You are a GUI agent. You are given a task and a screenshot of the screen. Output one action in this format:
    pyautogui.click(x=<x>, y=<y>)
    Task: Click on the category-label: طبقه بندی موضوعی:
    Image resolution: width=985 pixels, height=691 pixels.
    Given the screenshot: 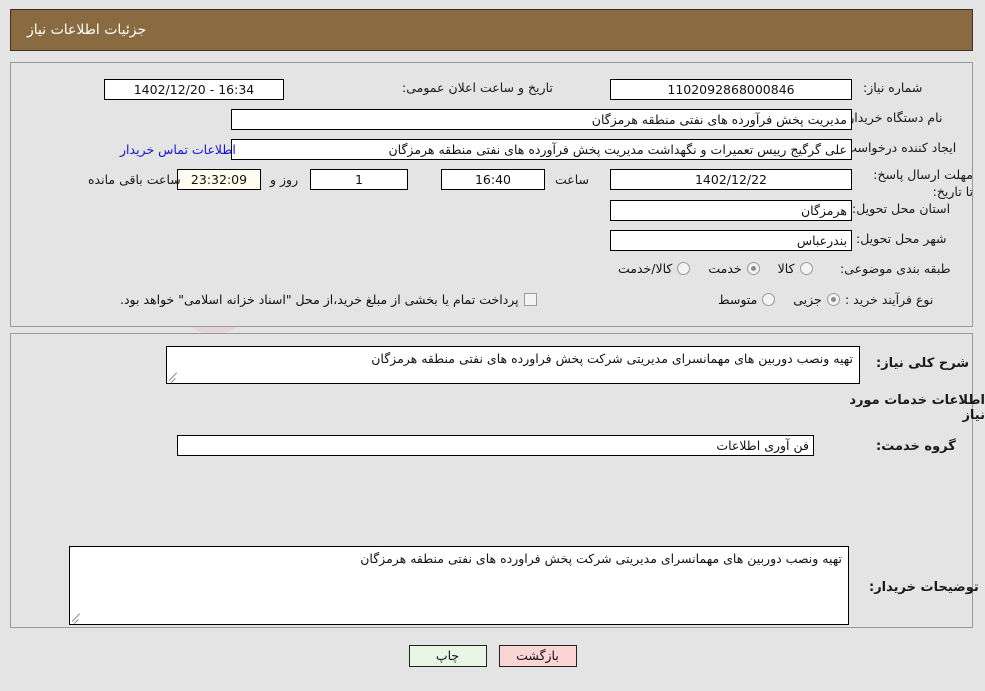 What is the action you would take?
    pyautogui.click(x=895, y=268)
    